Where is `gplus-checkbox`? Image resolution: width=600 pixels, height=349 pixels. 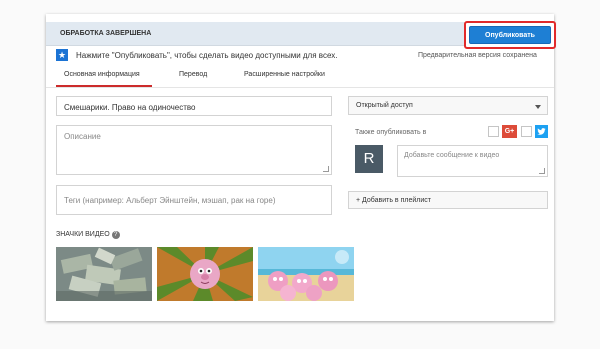
gplus-checkbox is located at coordinates (493, 131).